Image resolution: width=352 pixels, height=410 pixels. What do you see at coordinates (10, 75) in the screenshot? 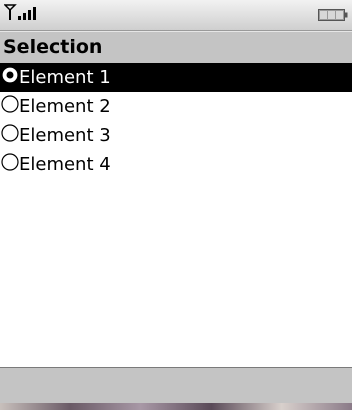
I see `radio-selected-icon` at bounding box center [10, 75].